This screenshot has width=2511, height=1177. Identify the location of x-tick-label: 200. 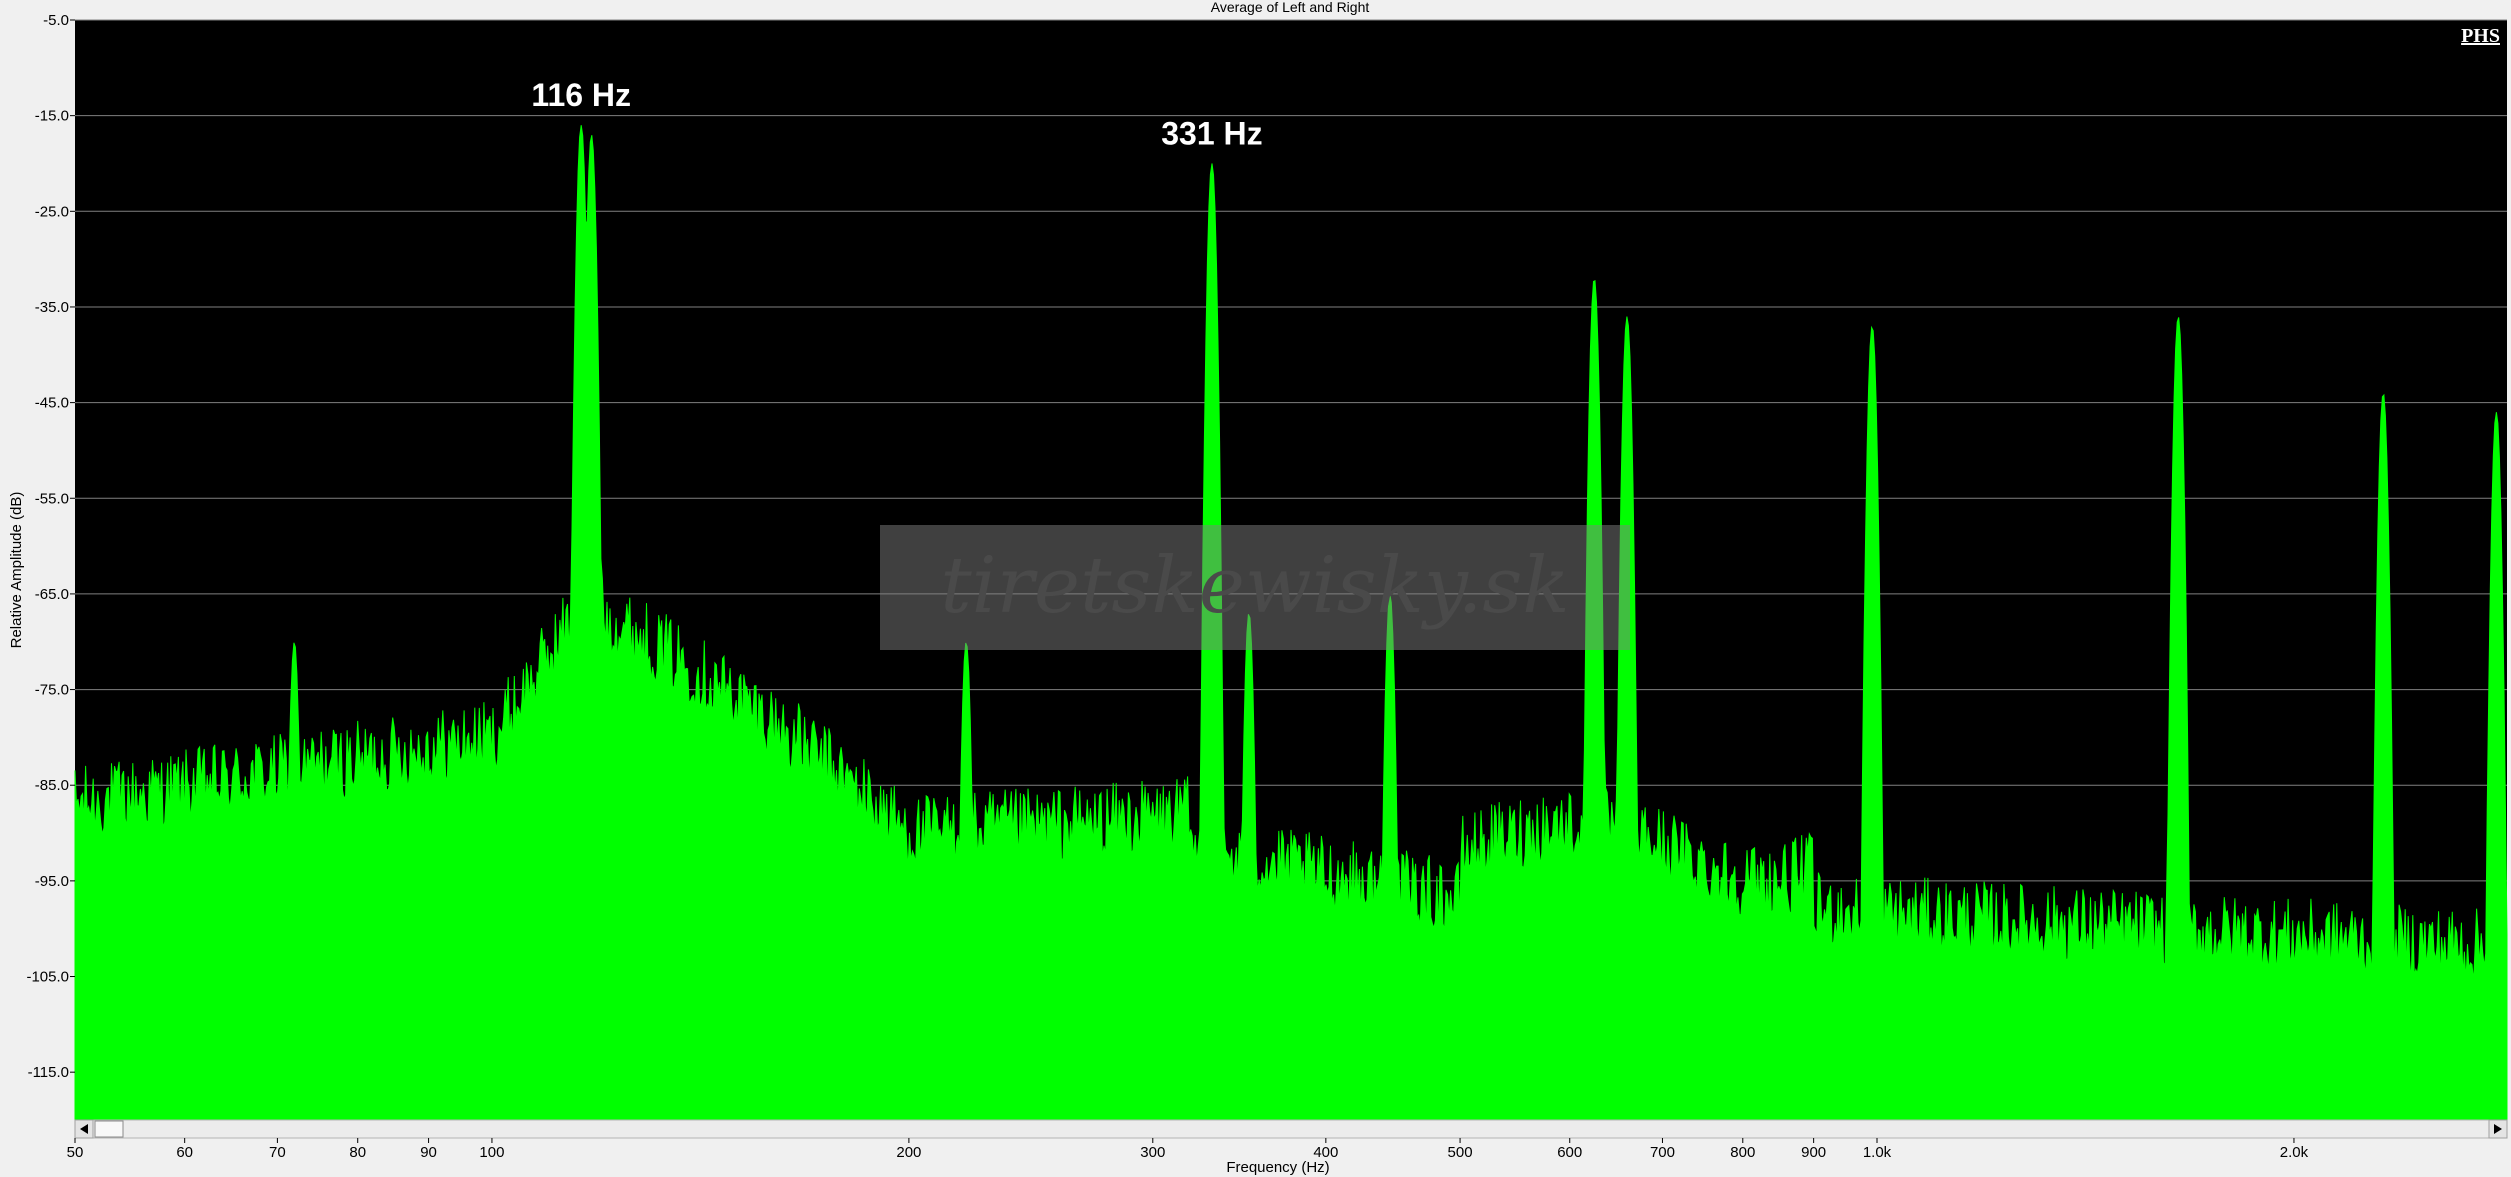
(908, 1152).